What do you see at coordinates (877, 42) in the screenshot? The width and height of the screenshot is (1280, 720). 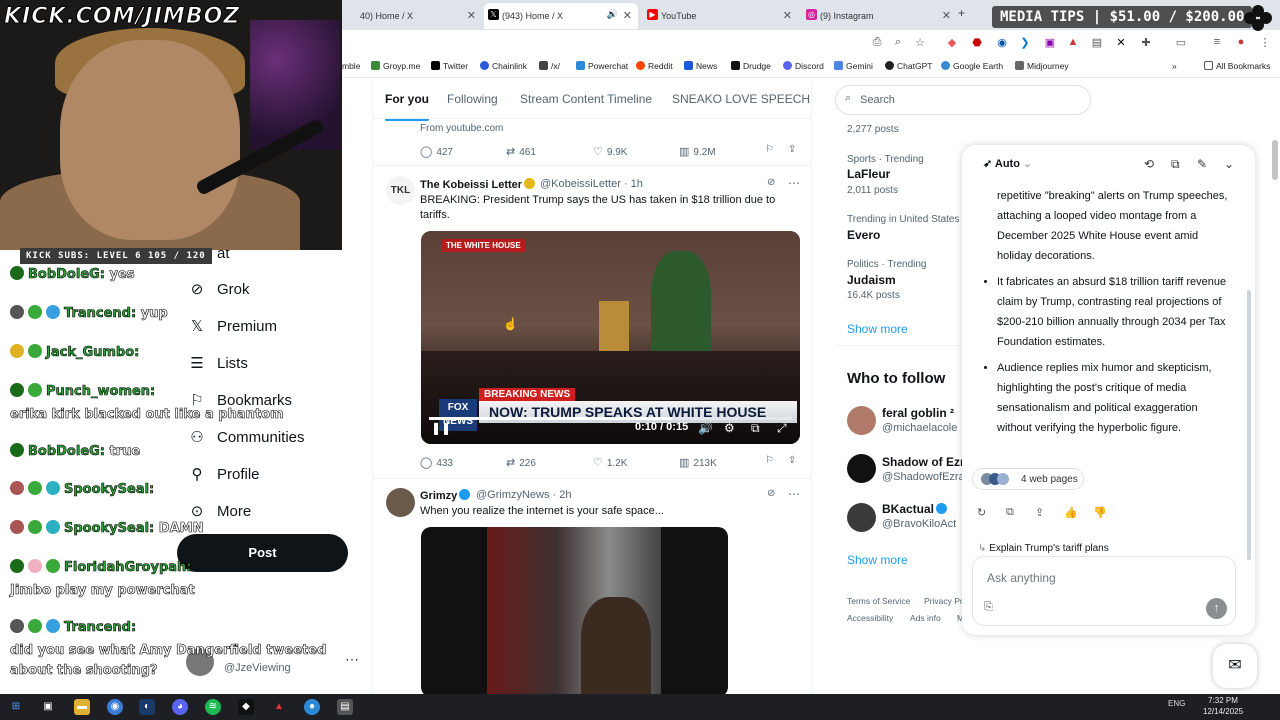 I see `install-icon: ⎙` at bounding box center [877, 42].